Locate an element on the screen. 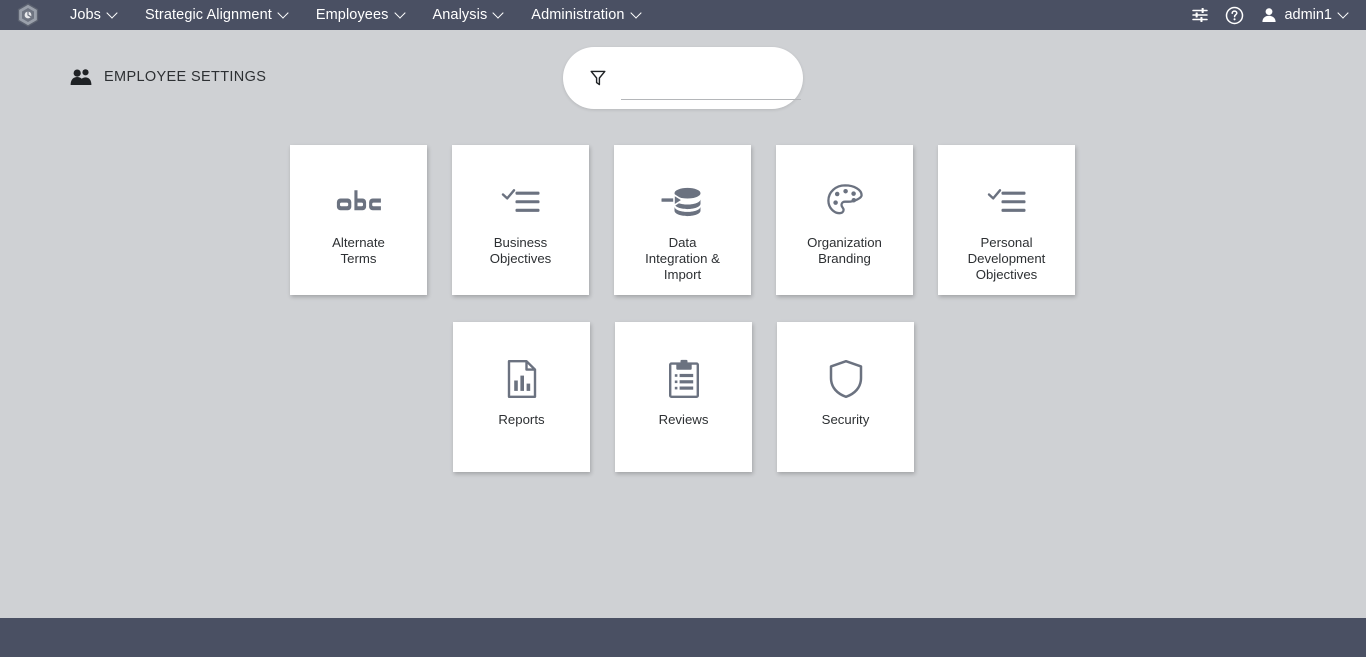 The height and width of the screenshot is (657, 1366). user-menu: admin1 is located at coordinates (1301, 15).